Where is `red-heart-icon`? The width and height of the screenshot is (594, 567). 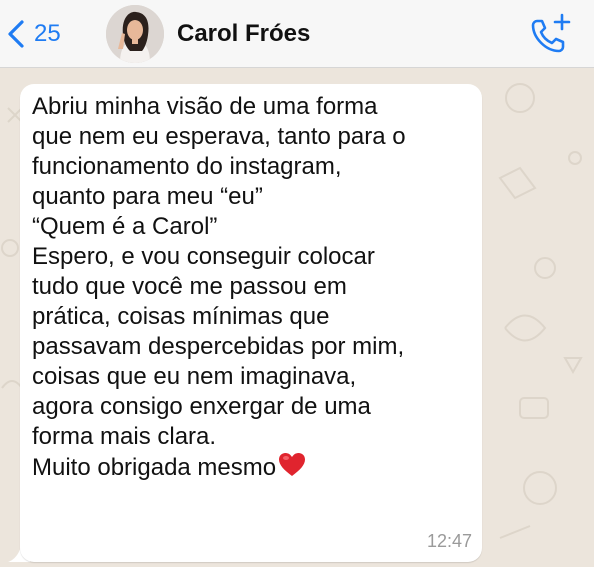 red-heart-icon is located at coordinates (292, 464).